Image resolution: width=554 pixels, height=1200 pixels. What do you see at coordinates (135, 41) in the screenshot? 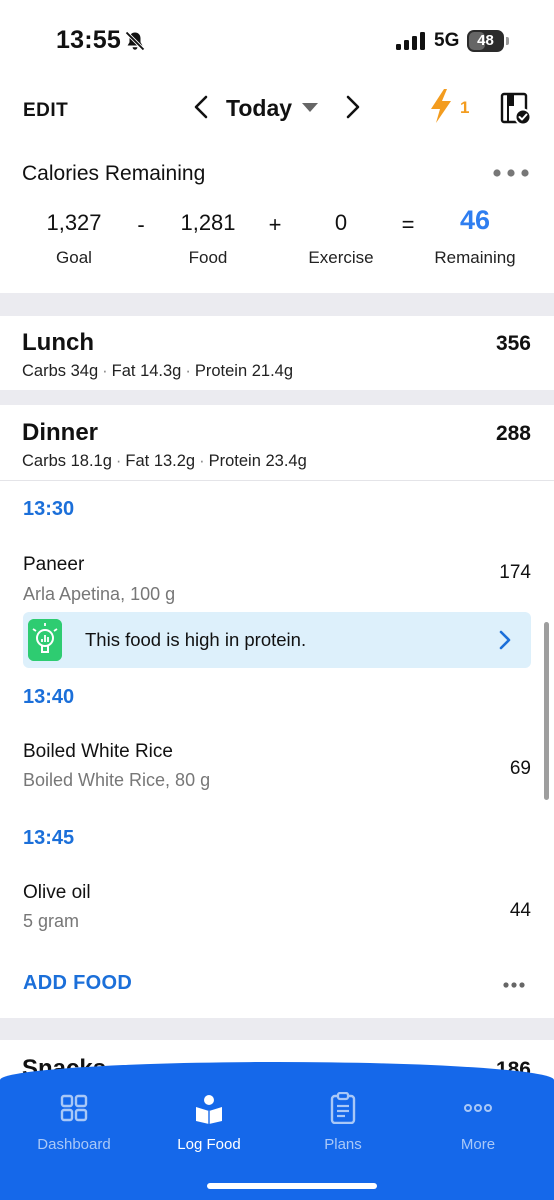
I see `bell-off-icon` at bounding box center [135, 41].